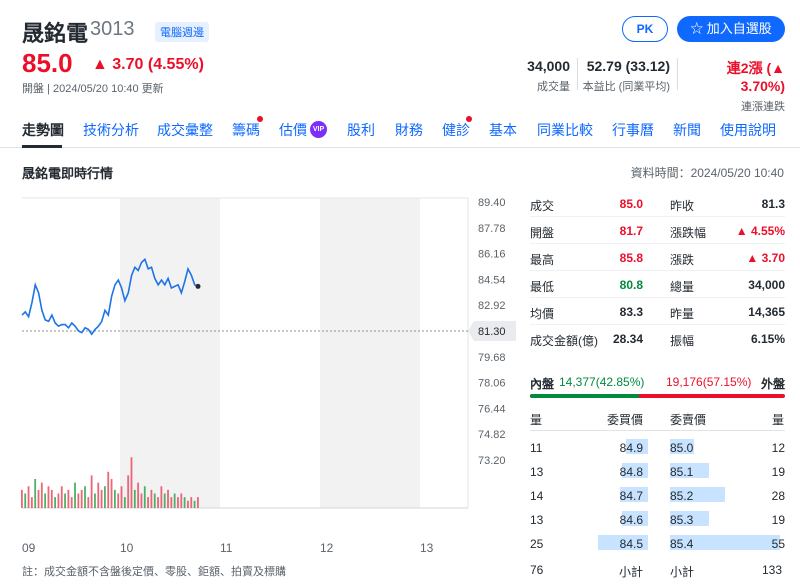 This screenshot has height=585, width=800. What do you see at coordinates (182, 32) in the screenshot?
I see `industry-tag: 電腦週邊` at bounding box center [182, 32].